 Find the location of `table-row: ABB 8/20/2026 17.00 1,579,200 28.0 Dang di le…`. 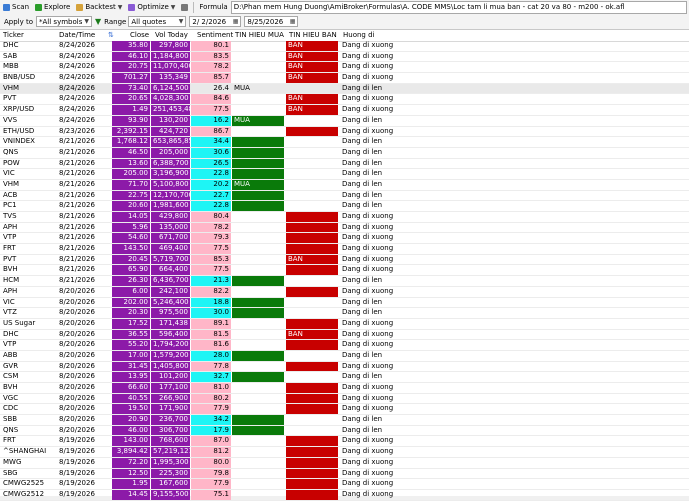

table-row: ABB 8/20/2026 17.00 1,579,200 28.0 Dang di le… is located at coordinates (344, 356).